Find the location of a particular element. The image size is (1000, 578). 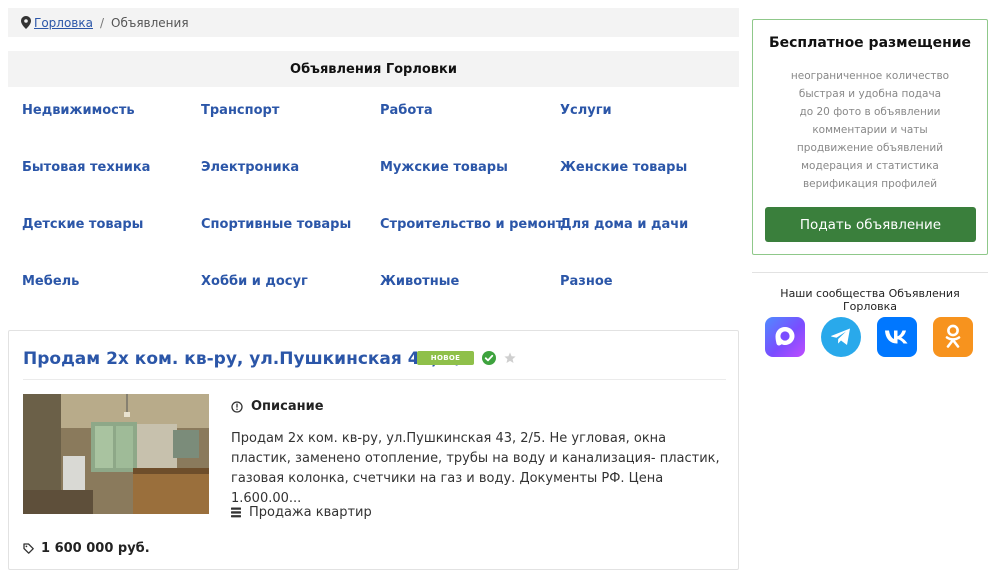

category-link-construction: Строительство и ремонт is located at coordinates (471, 224).